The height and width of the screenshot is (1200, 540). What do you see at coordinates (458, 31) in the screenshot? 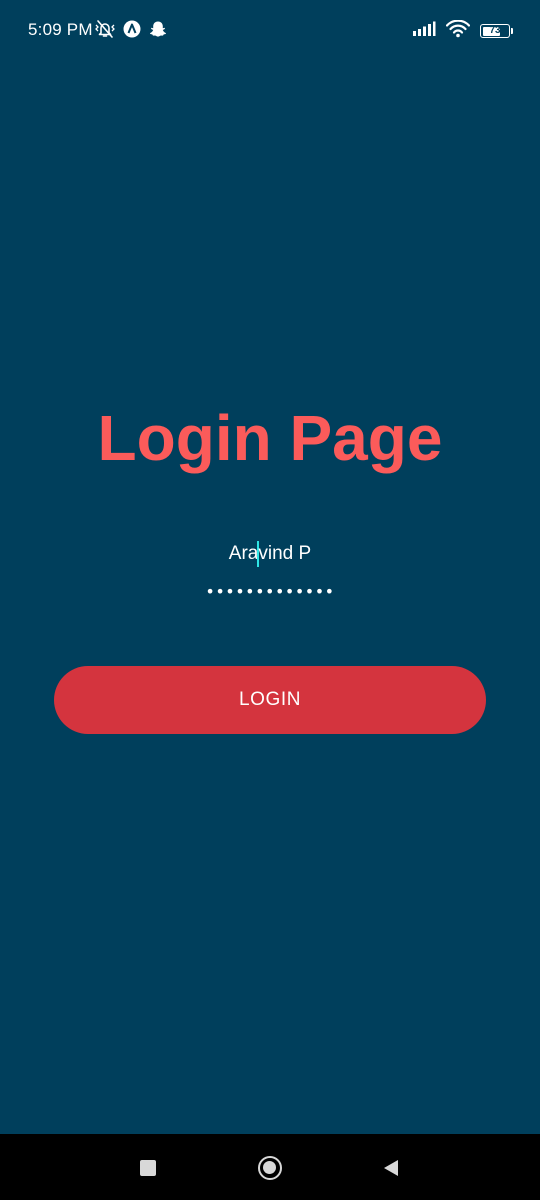
I see `wifi-icon` at bounding box center [458, 31].